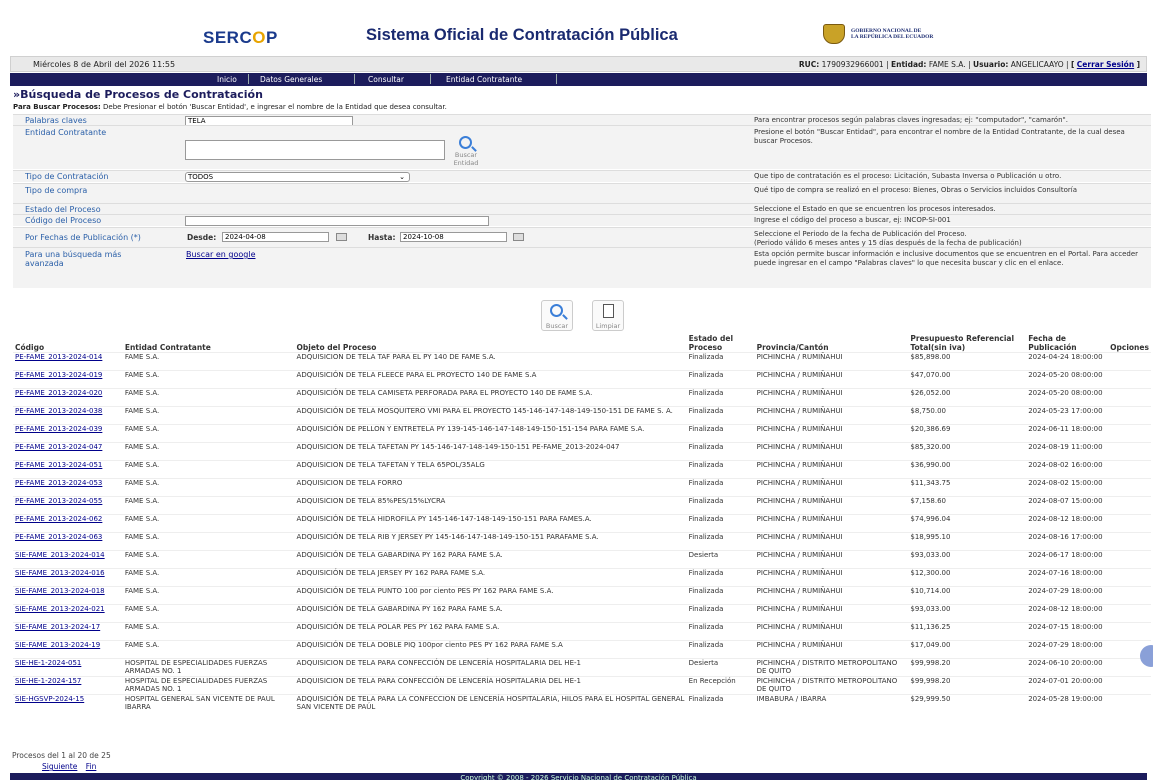  What do you see at coordinates (928, 411) in the screenshot?
I see `budget-cell: $8,750.00` at bounding box center [928, 411].